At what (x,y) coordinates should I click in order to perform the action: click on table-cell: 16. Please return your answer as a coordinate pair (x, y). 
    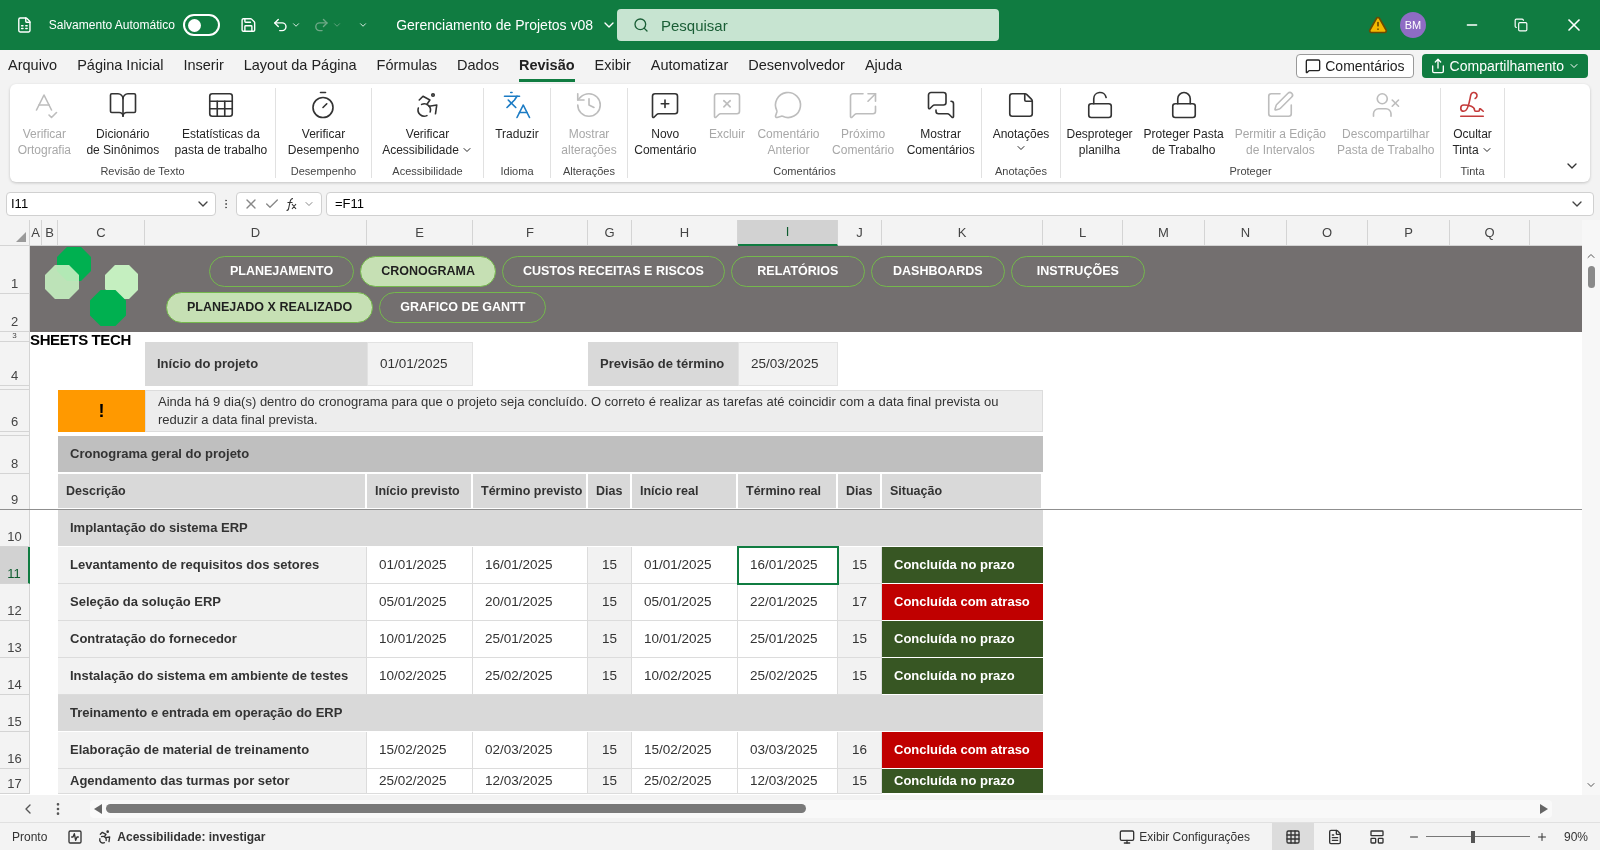
    Looking at the image, I should click on (860, 750).